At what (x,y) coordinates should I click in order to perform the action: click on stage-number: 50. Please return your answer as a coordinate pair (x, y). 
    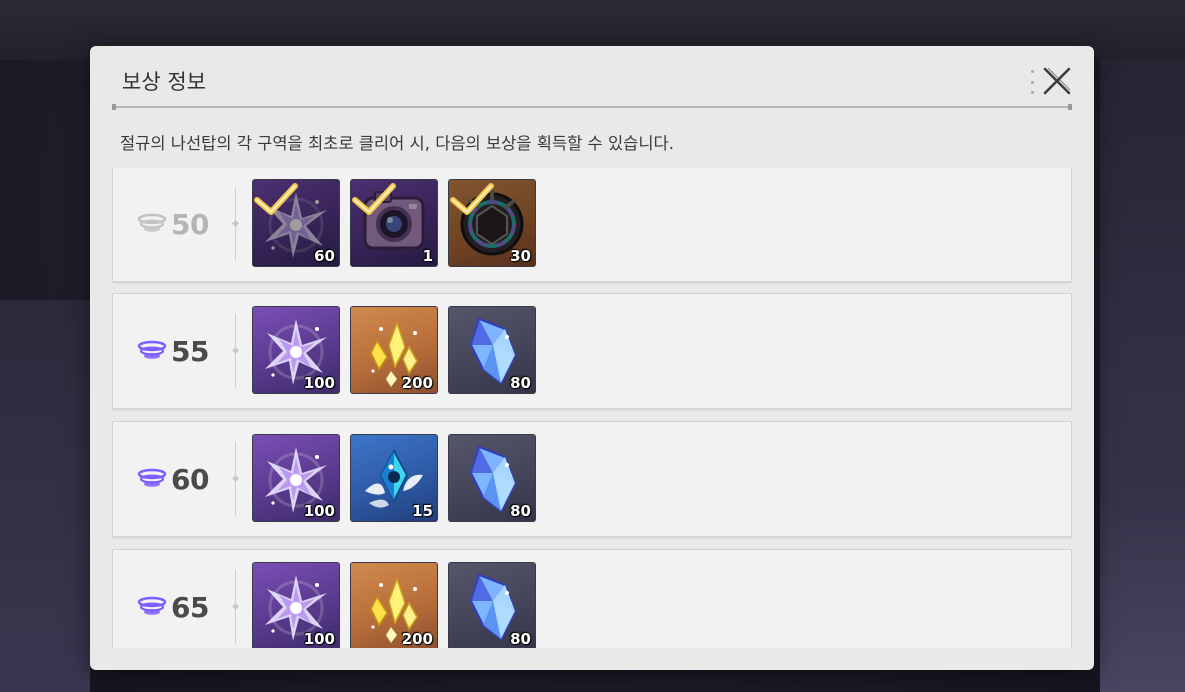
    Looking at the image, I should click on (190, 224).